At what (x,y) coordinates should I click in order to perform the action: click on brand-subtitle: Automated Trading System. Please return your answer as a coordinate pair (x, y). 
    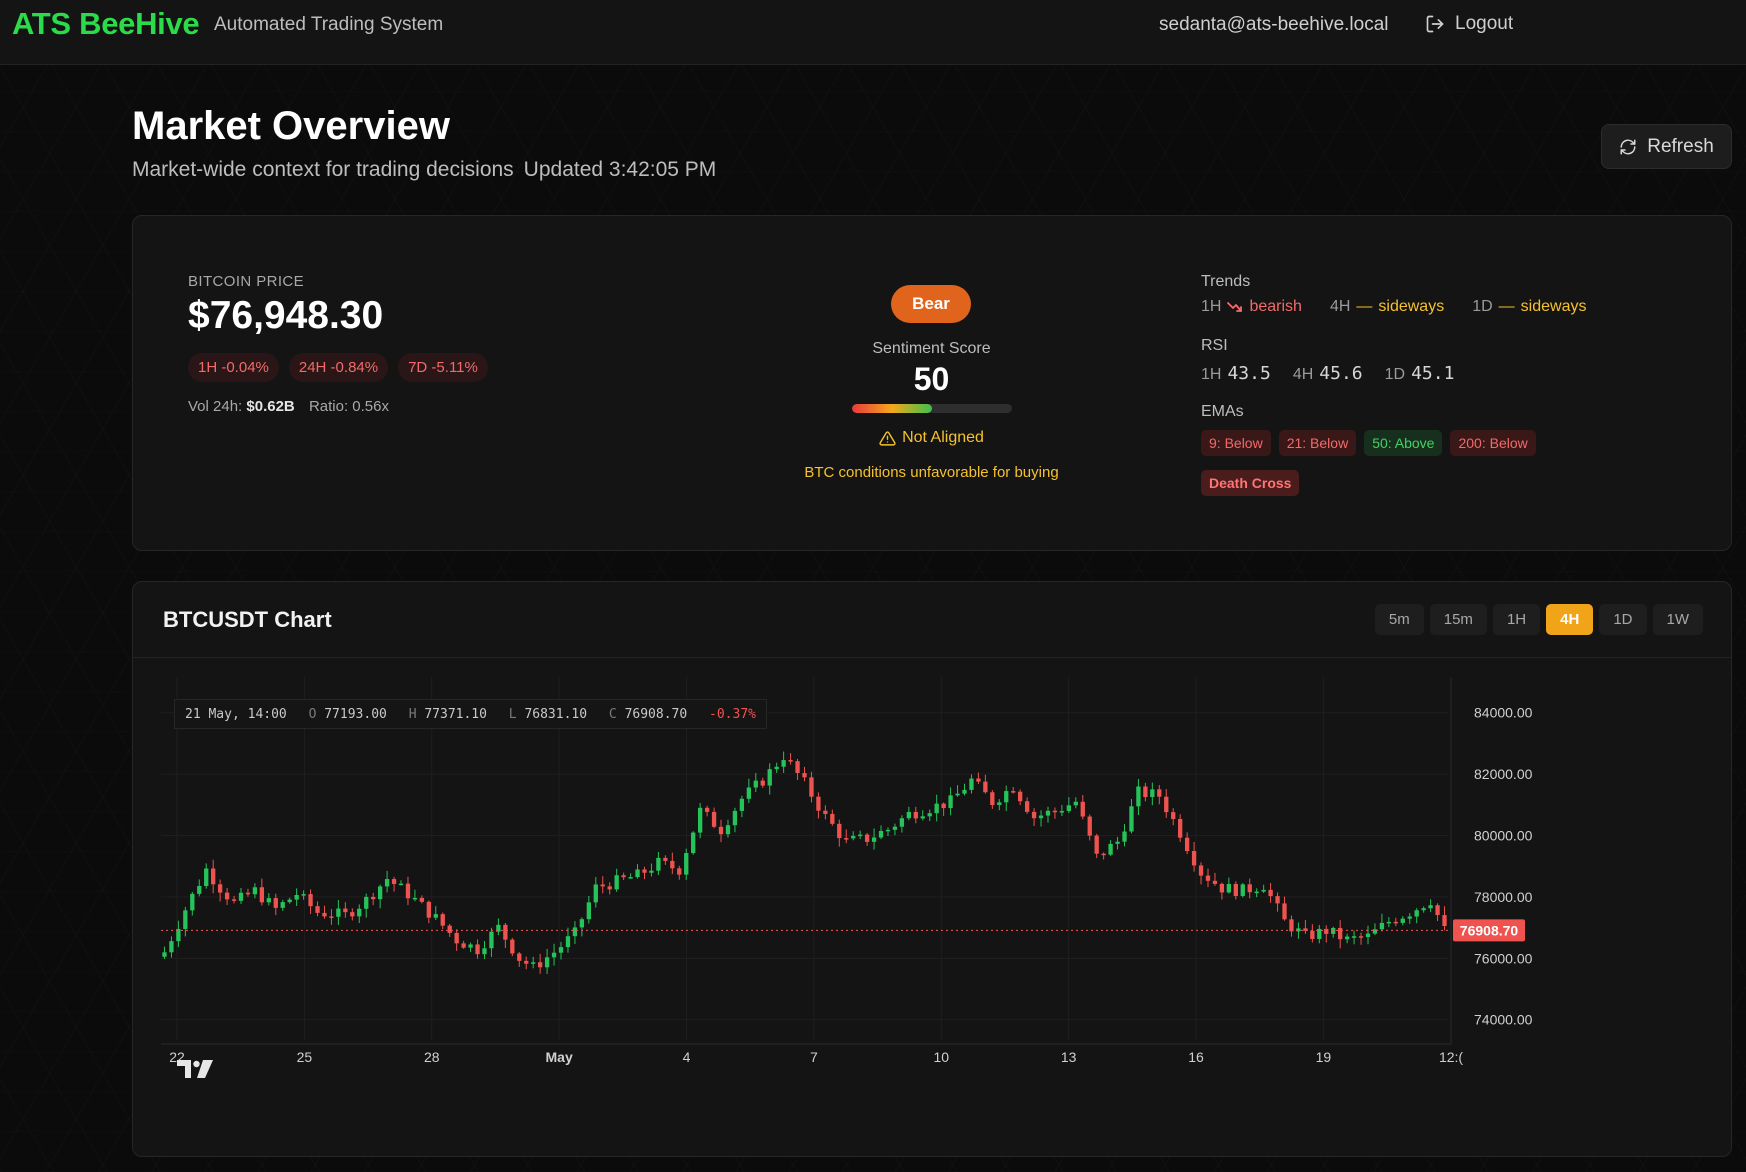
    Looking at the image, I should click on (329, 24).